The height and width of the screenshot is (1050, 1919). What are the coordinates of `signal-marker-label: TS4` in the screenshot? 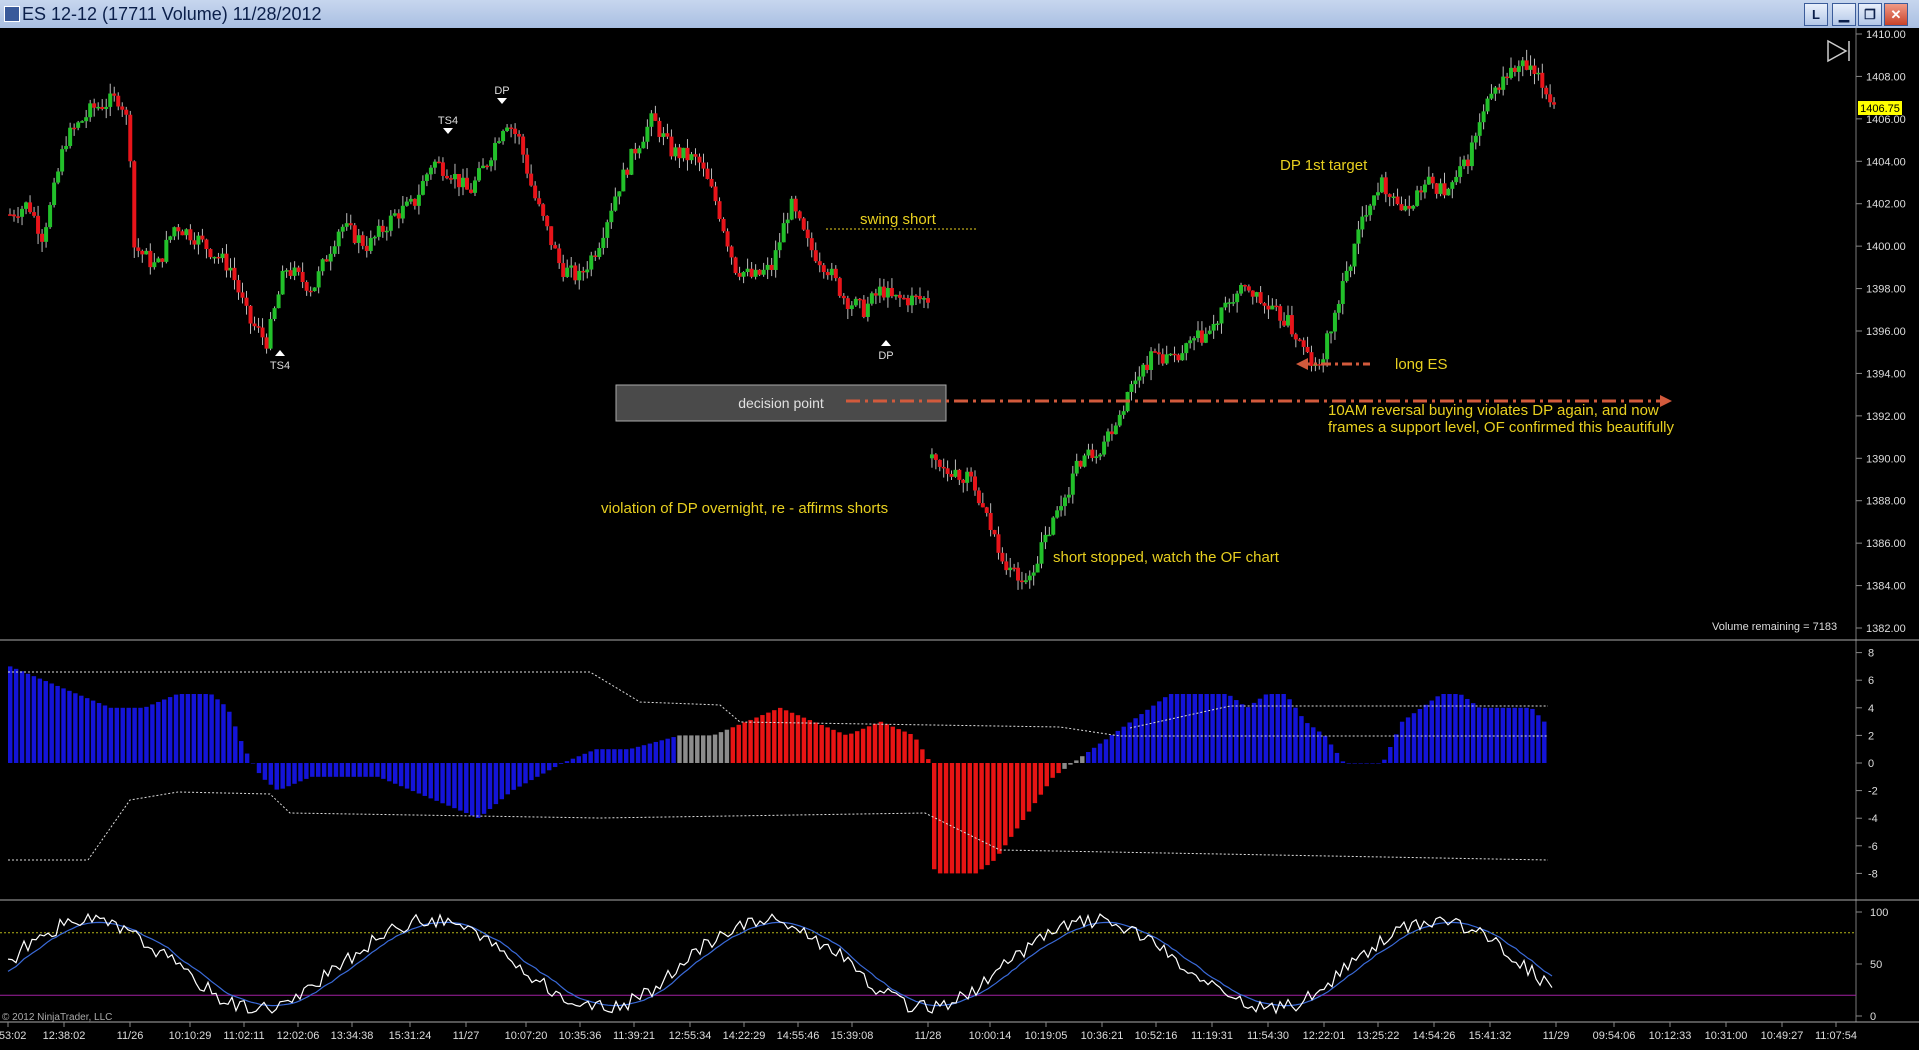 It's located at (448, 121).